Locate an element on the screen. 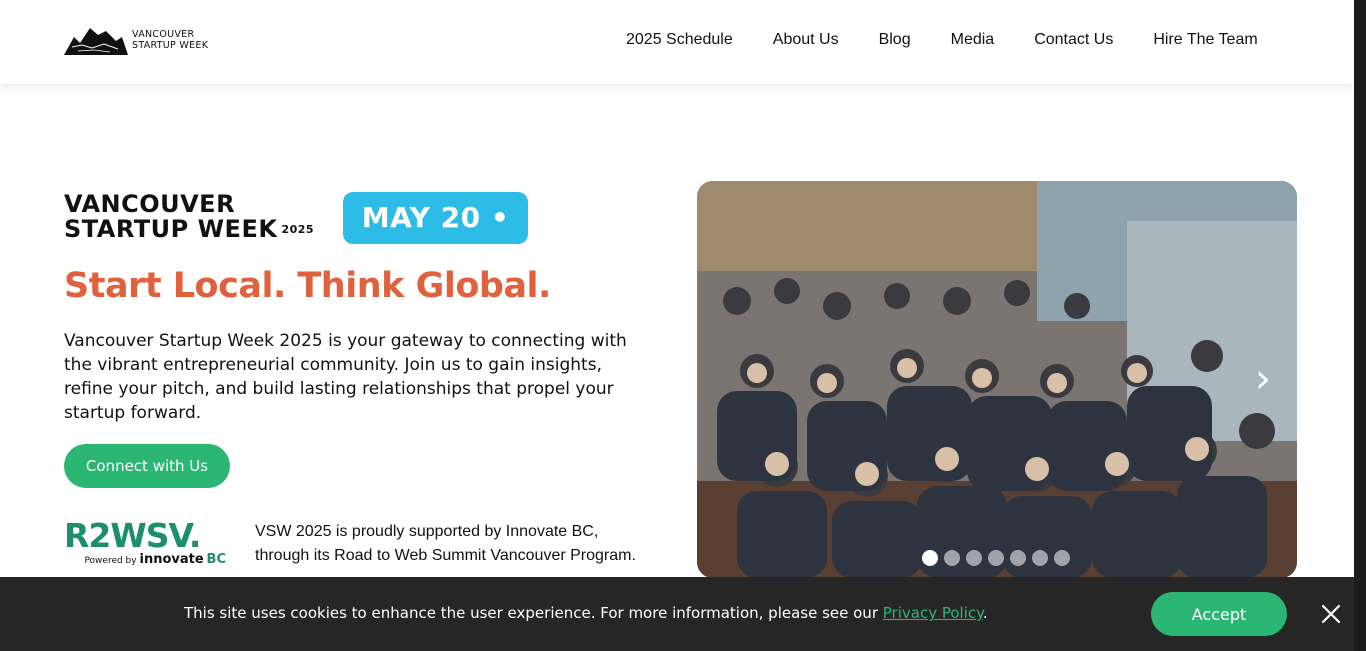 This screenshot has height=651, width=1366. carousel-dots is located at coordinates (996, 558).